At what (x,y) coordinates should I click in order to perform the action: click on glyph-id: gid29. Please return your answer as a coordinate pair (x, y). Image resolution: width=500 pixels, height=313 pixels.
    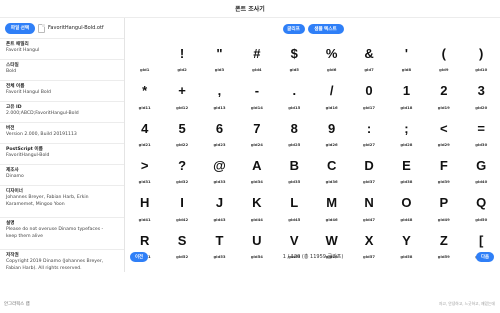
    Looking at the image, I should click on (443, 144).